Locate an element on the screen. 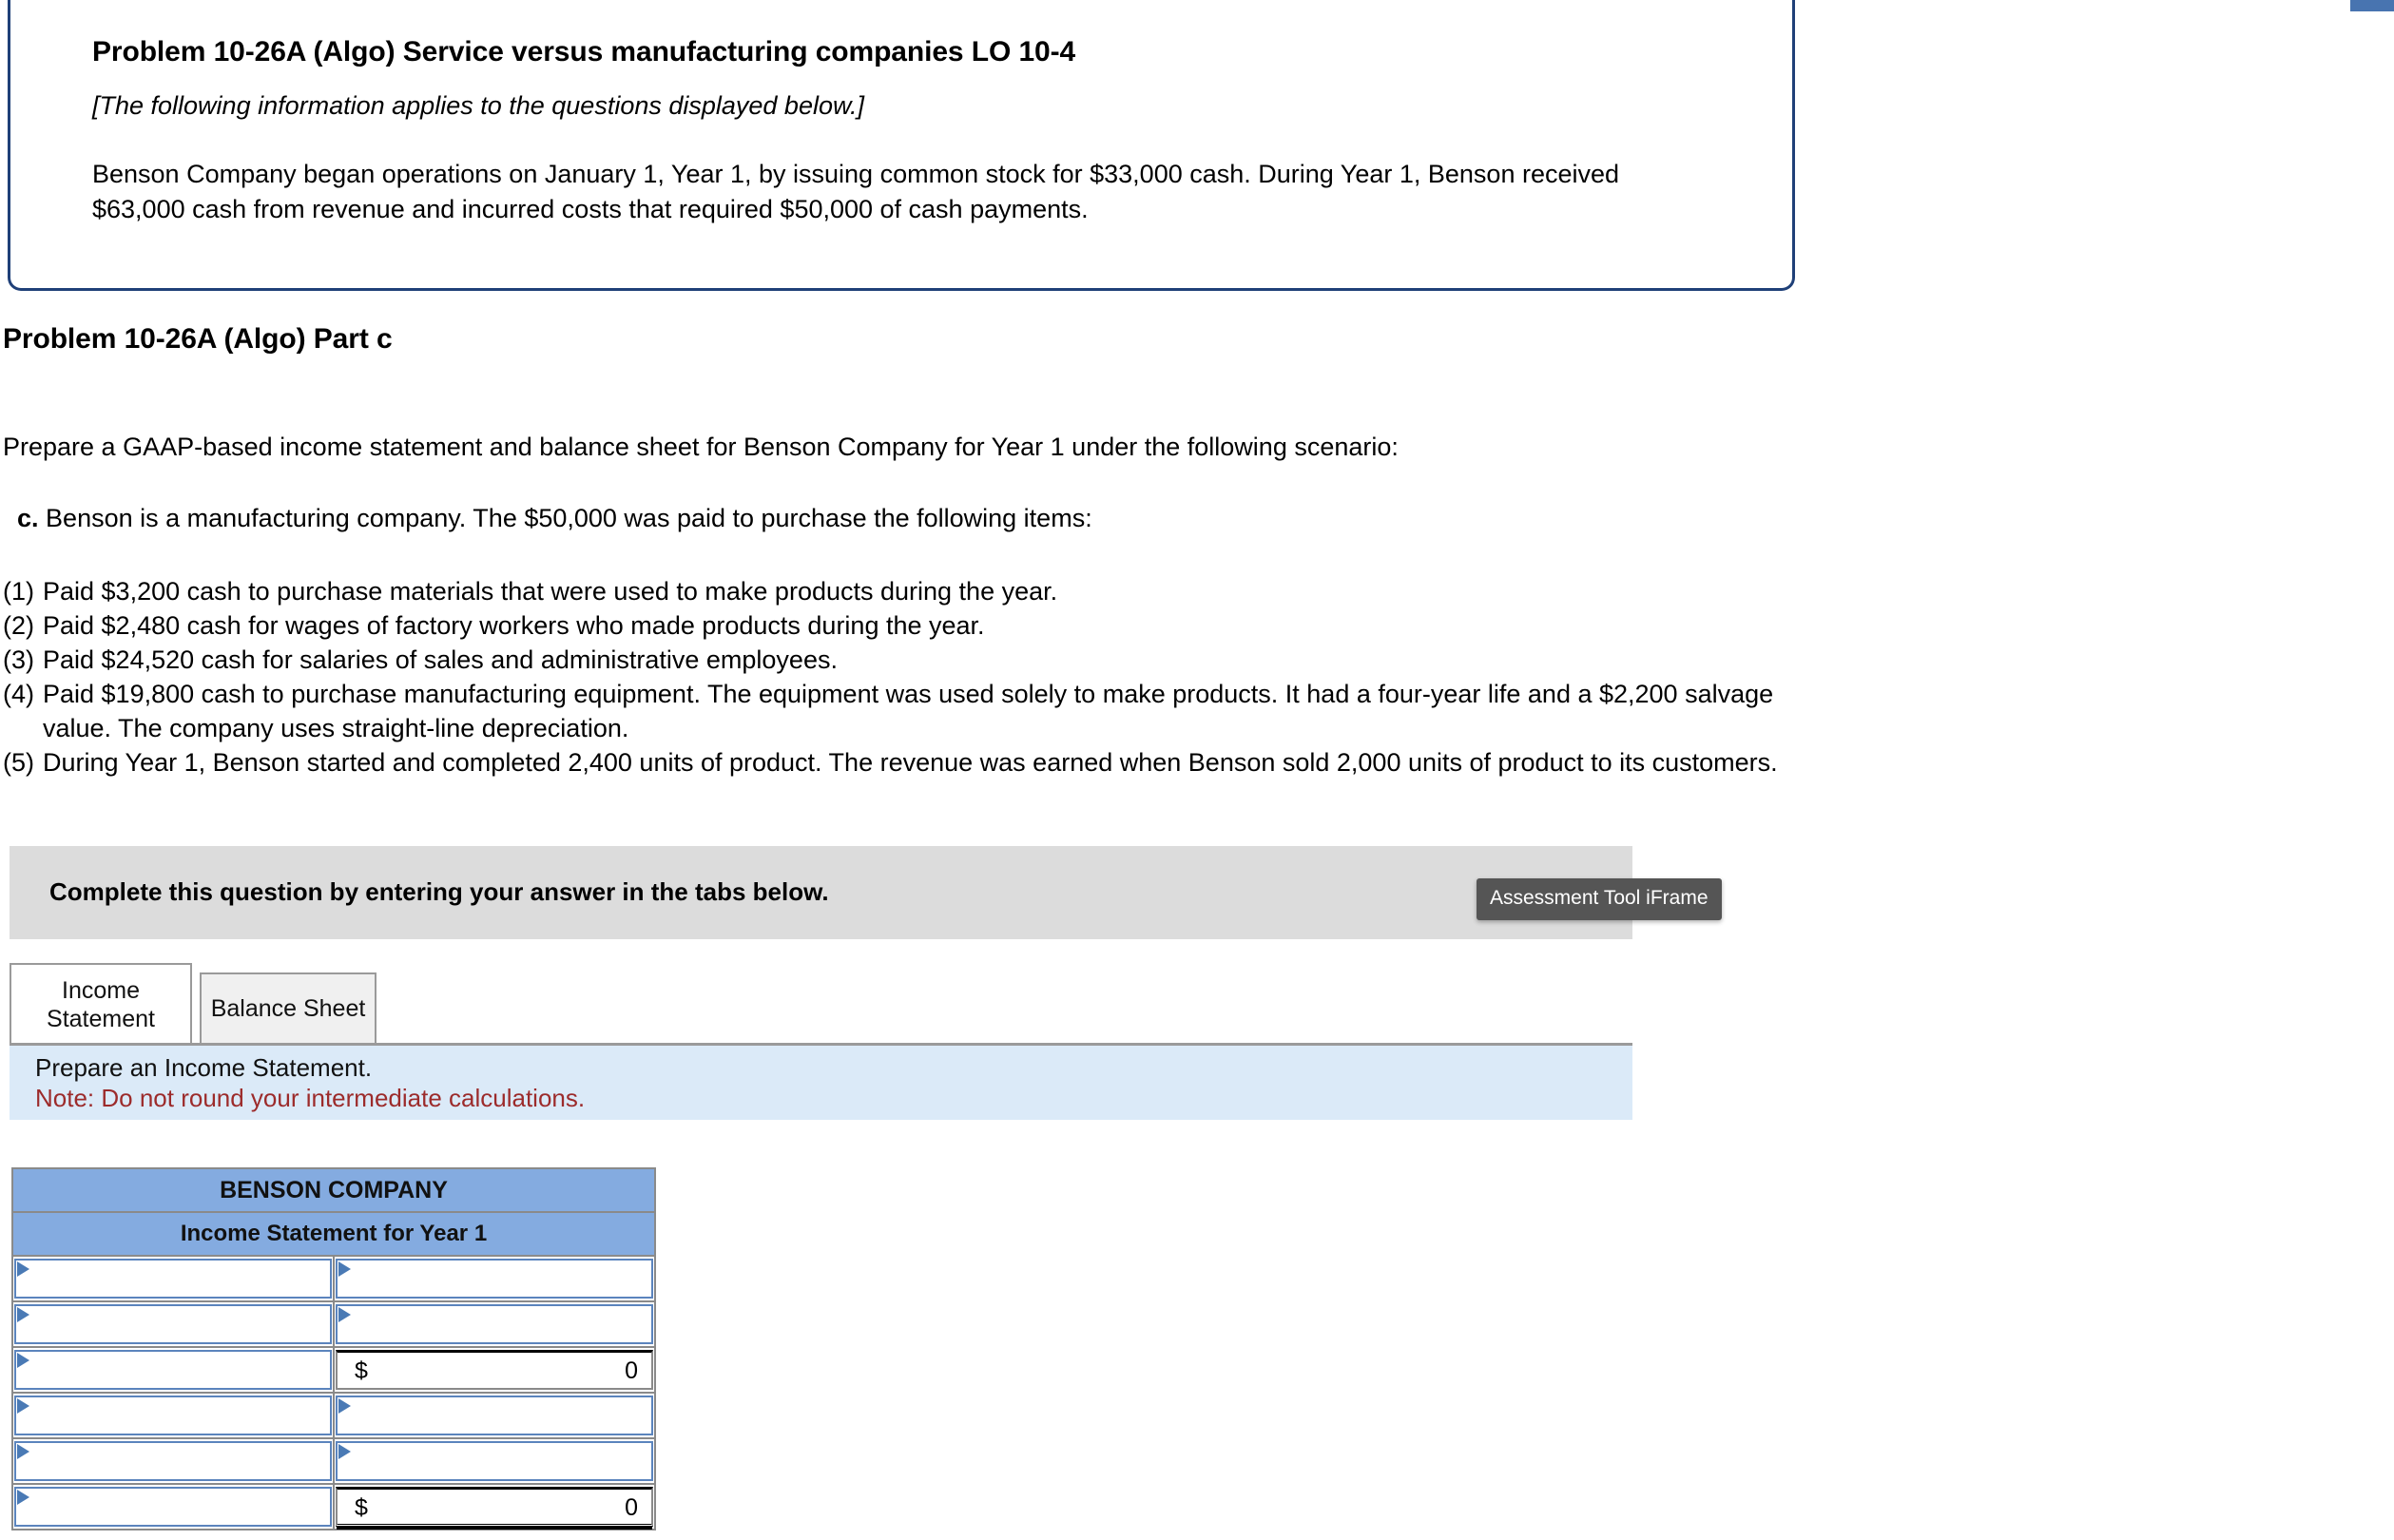  subtotal-amount-cell: $ 0 is located at coordinates (495, 1370).